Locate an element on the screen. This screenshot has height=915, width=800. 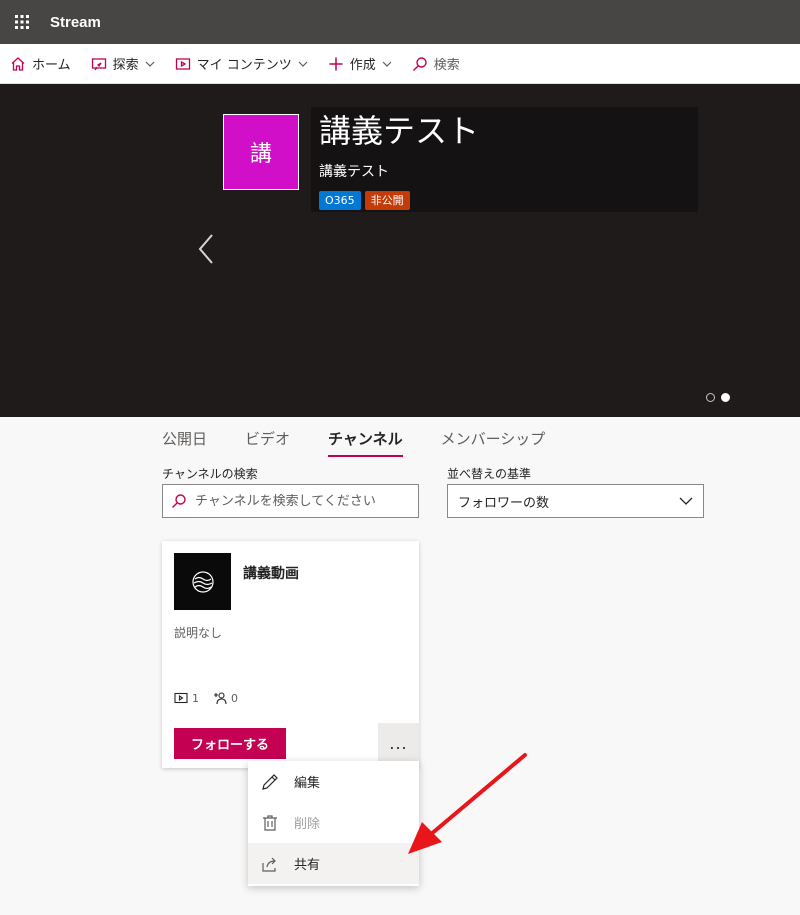
video-count: 1 is located at coordinates (186, 698).